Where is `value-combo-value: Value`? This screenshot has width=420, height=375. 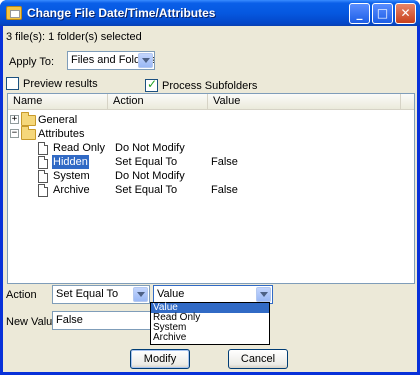
value-combo-value: Value is located at coordinates (171, 294).